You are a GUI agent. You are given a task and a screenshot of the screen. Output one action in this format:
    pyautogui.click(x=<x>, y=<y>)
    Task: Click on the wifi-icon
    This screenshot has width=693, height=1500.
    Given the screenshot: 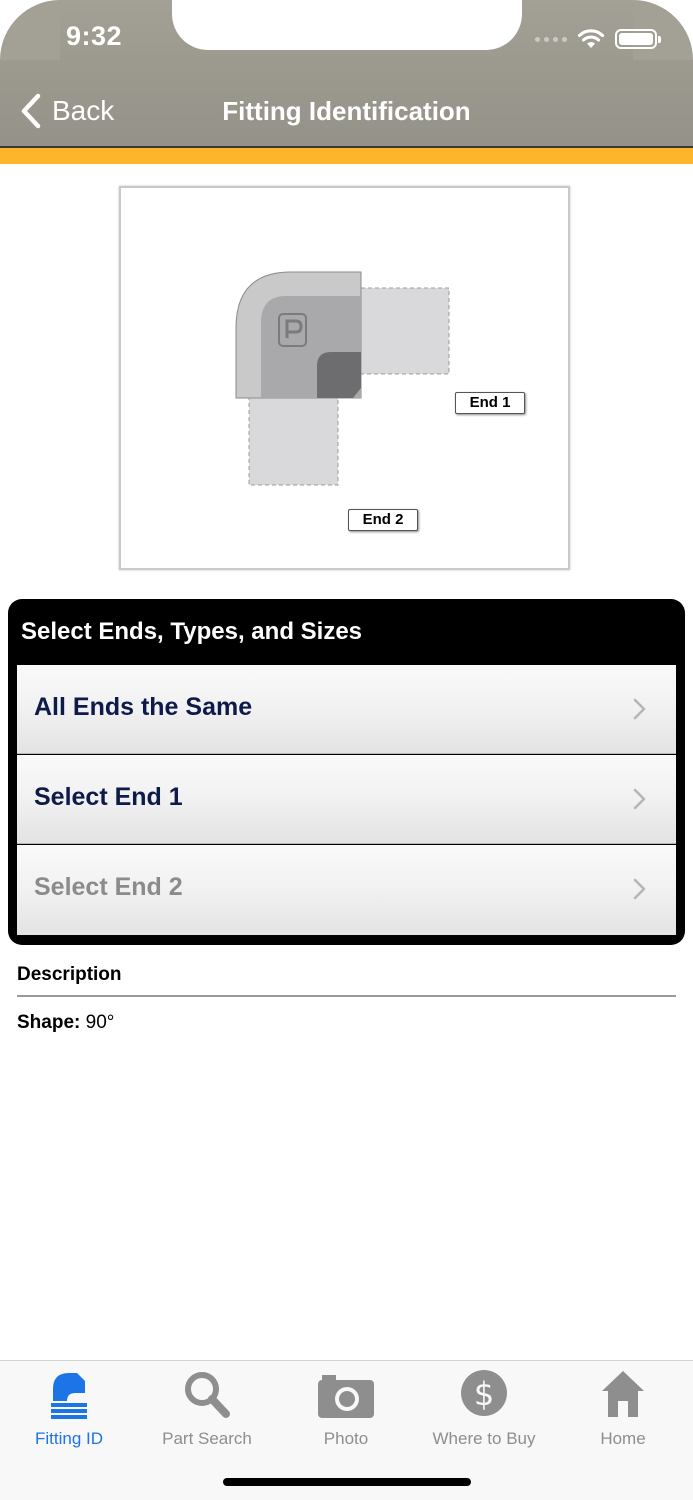 What is the action you would take?
    pyautogui.click(x=591, y=38)
    